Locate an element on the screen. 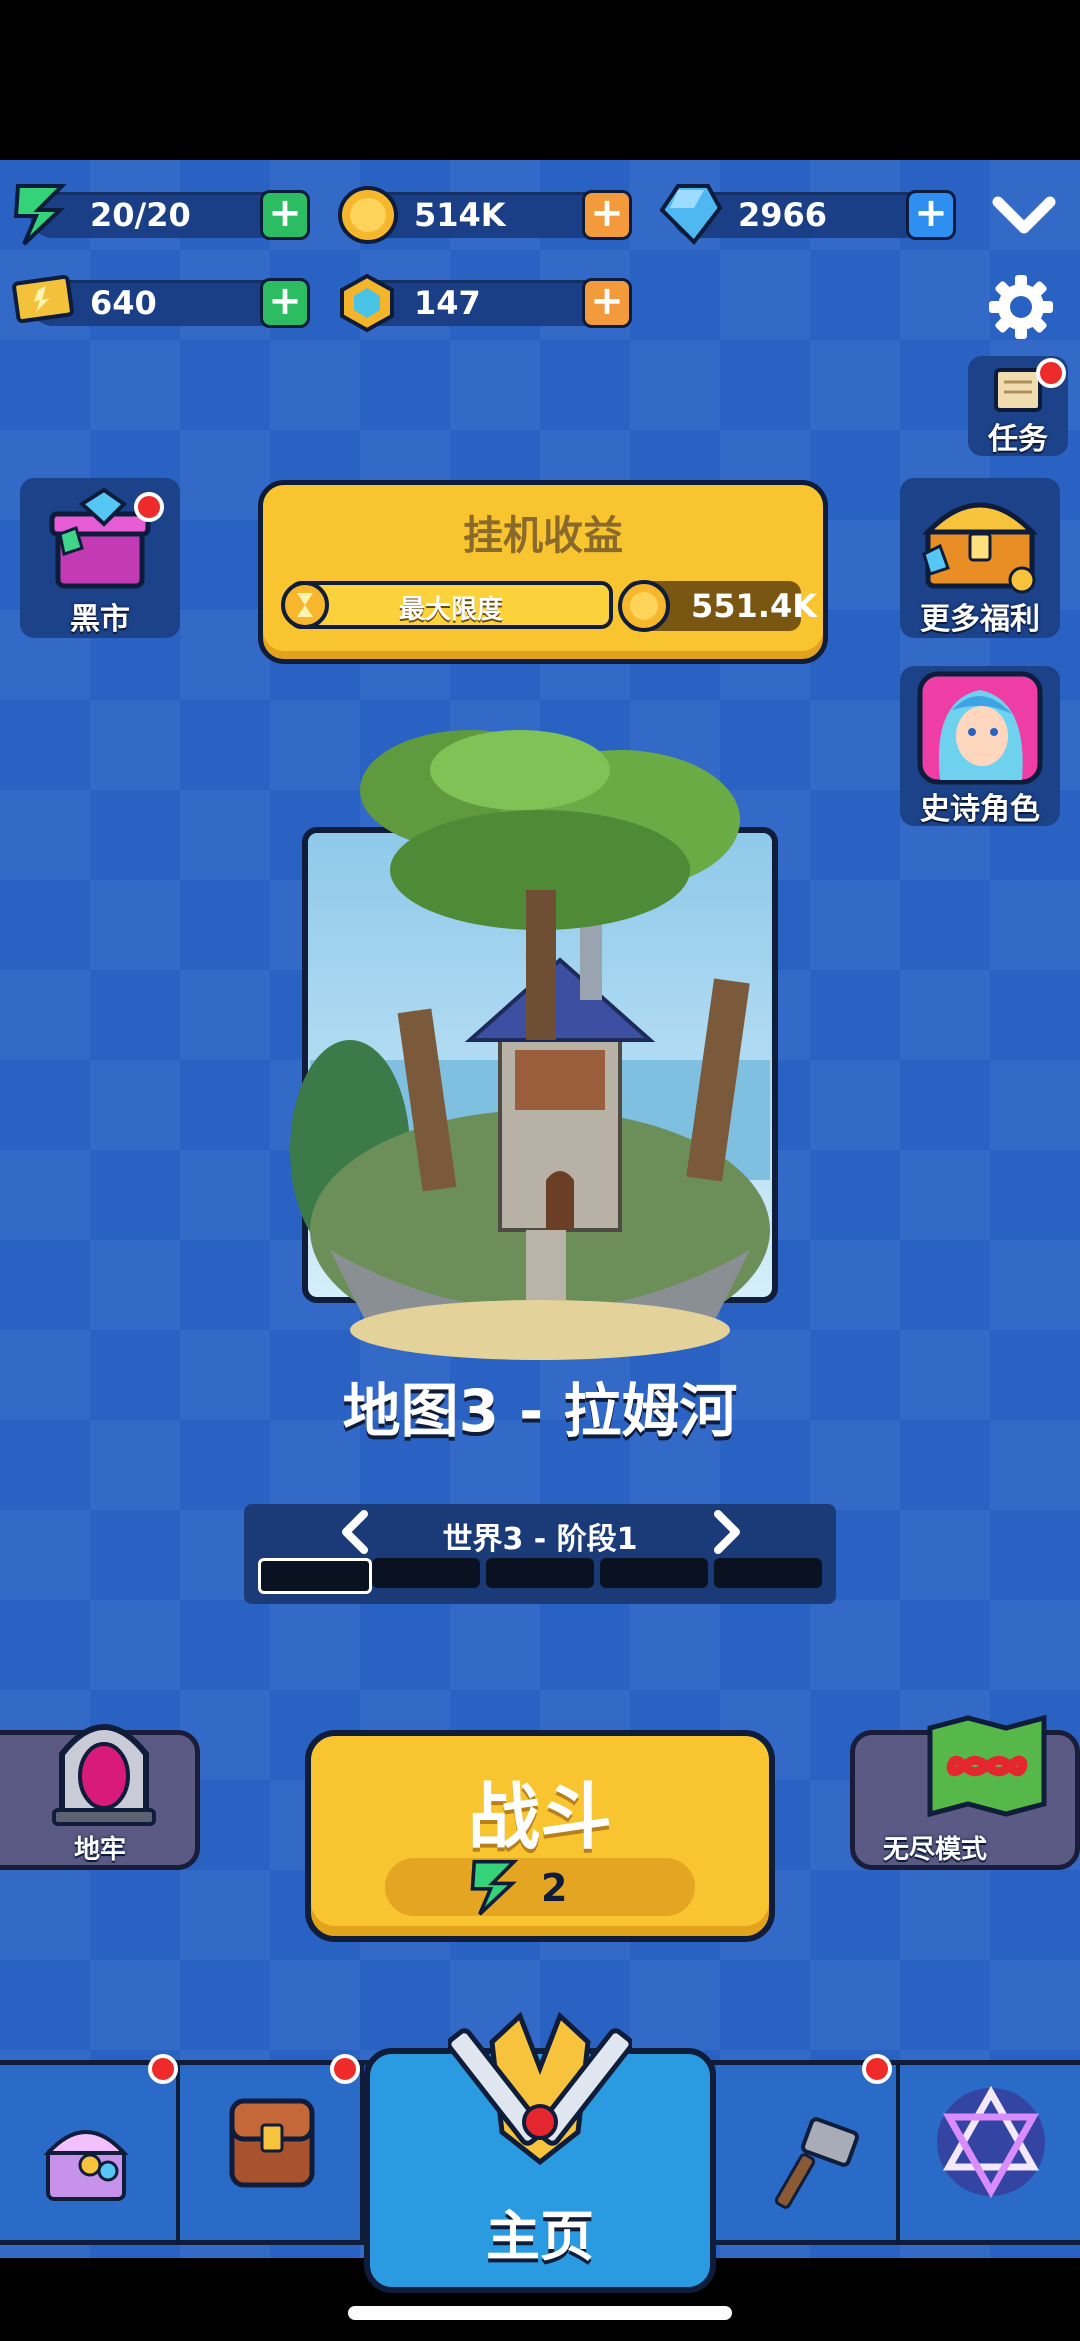 The image size is (1080, 2341). stage-selector: 世界3 - 阶段1 is located at coordinates (540, 1554).